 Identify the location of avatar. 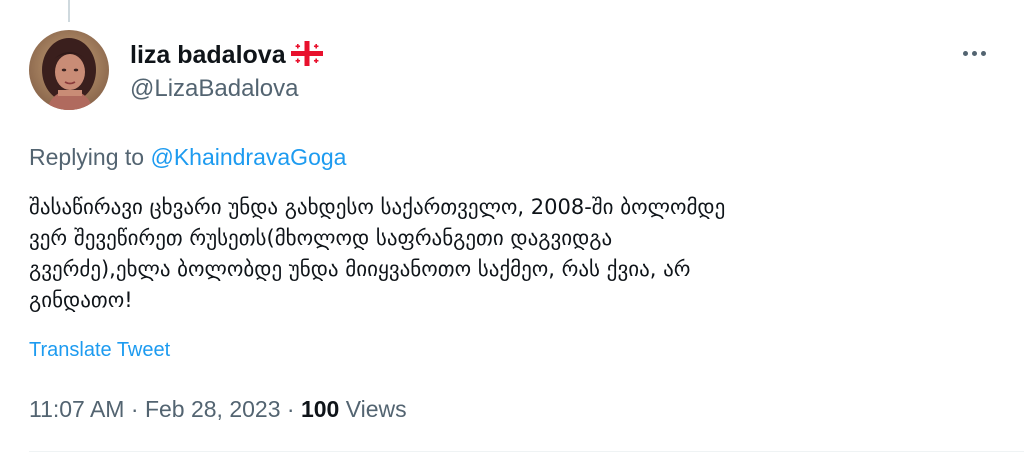
(69, 70).